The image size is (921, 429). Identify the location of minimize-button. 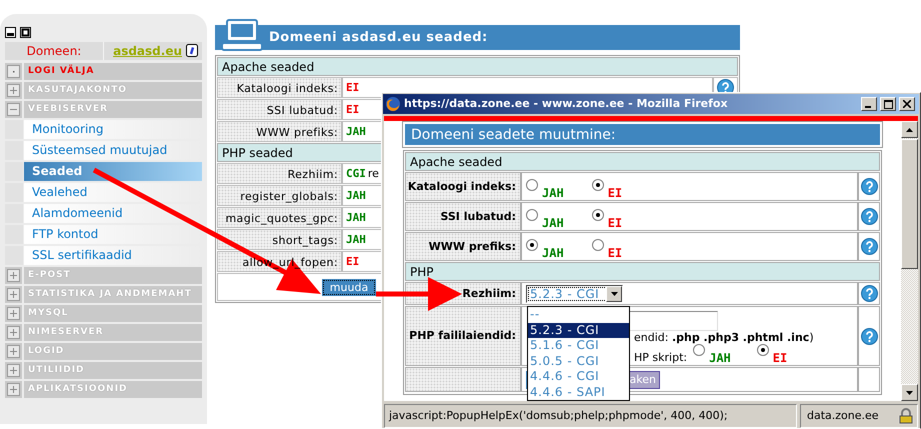
(869, 104).